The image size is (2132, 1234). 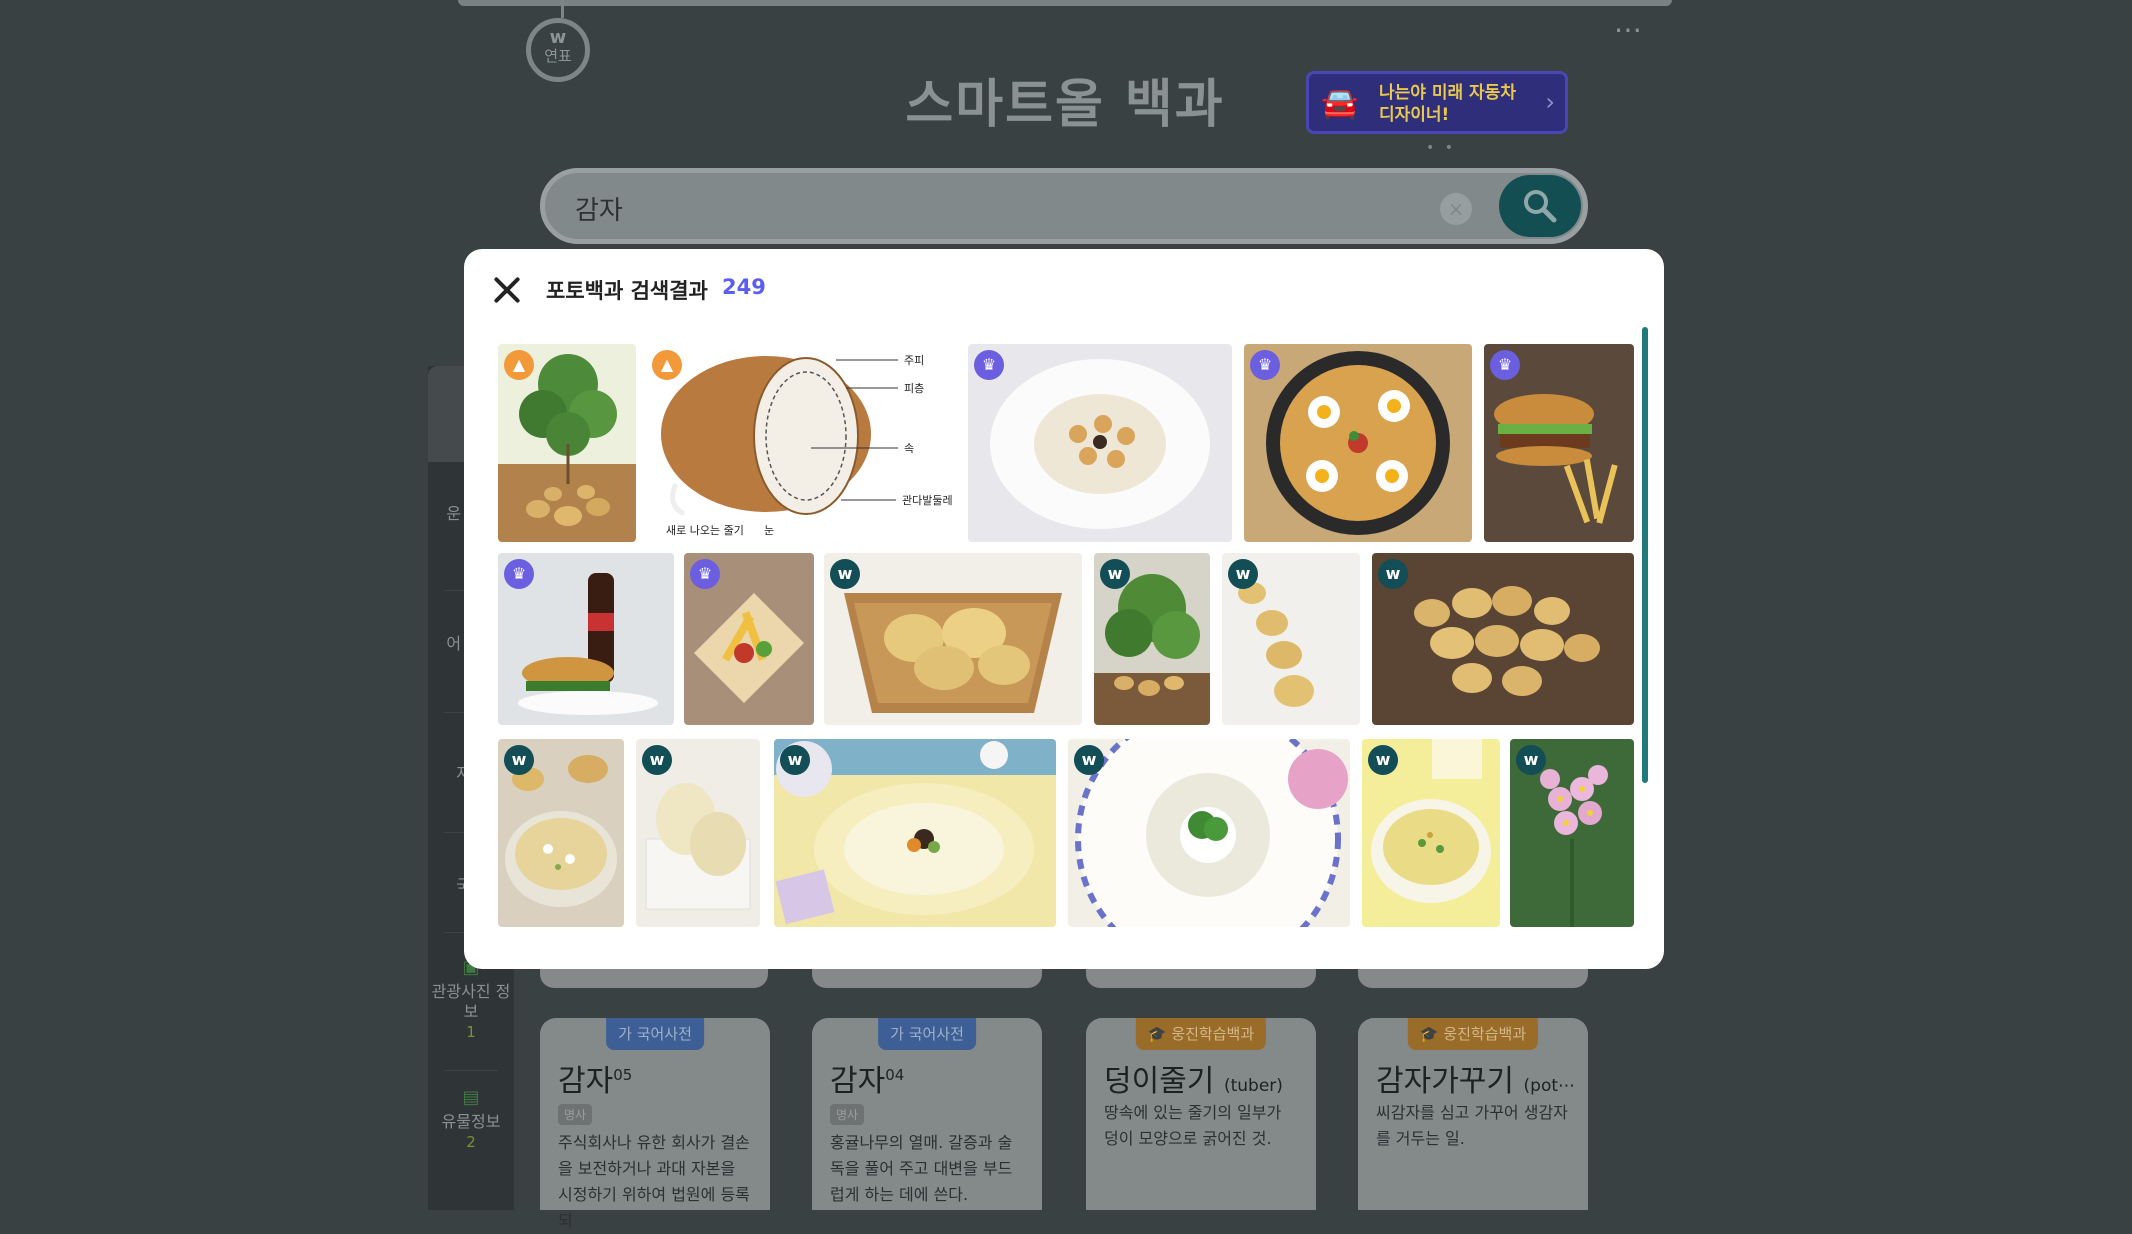 I want to click on card-description: 땅속에 있는 줄기의 일부가 덩이 모양으로 굵어진 것., so click(x=1193, y=1125).